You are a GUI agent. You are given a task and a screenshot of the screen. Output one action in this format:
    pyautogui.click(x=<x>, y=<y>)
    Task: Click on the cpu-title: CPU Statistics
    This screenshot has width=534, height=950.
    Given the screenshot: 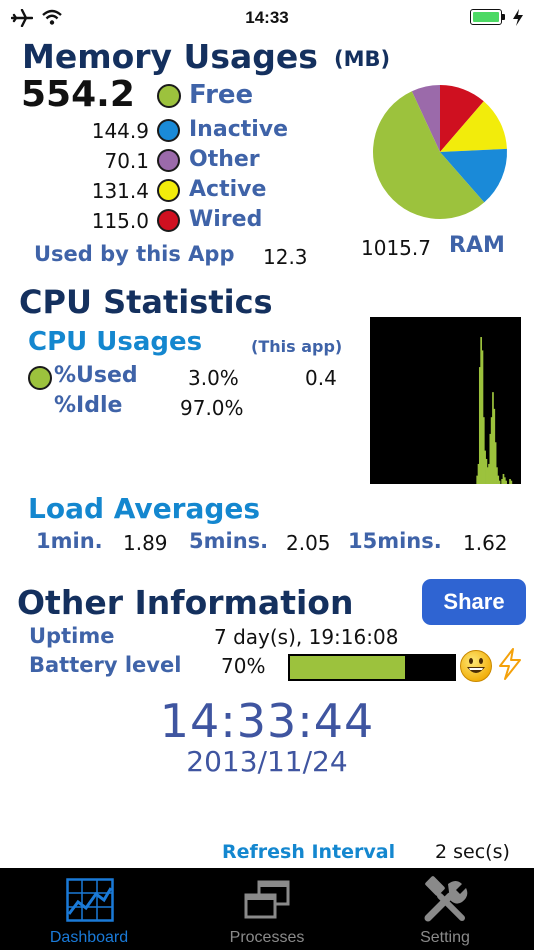 What is the action you would take?
    pyautogui.click(x=146, y=302)
    